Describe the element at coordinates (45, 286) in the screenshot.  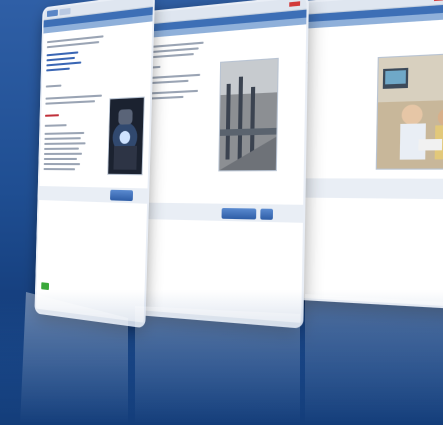
I see `continue-button` at that location.